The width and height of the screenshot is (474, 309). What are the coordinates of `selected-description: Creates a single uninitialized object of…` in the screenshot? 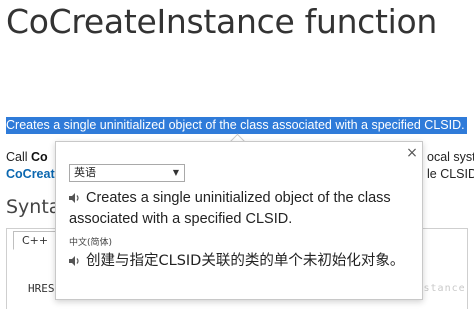 It's located at (236, 125).